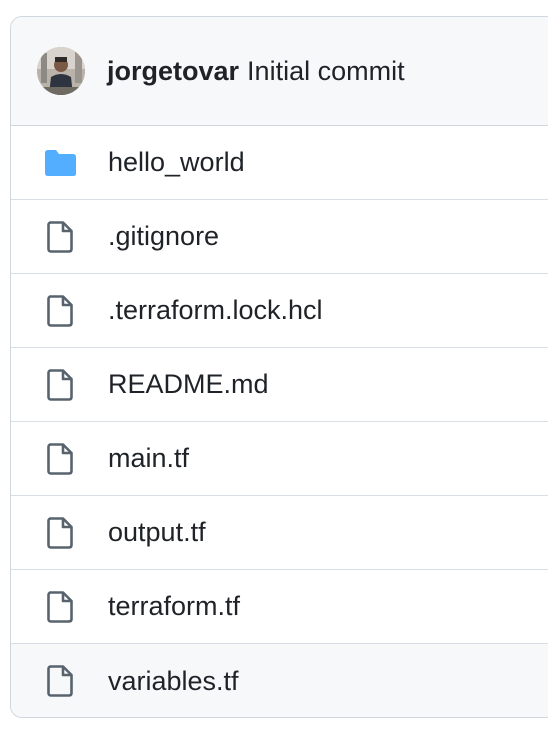  I want to click on file-name: hello_world, so click(176, 162).